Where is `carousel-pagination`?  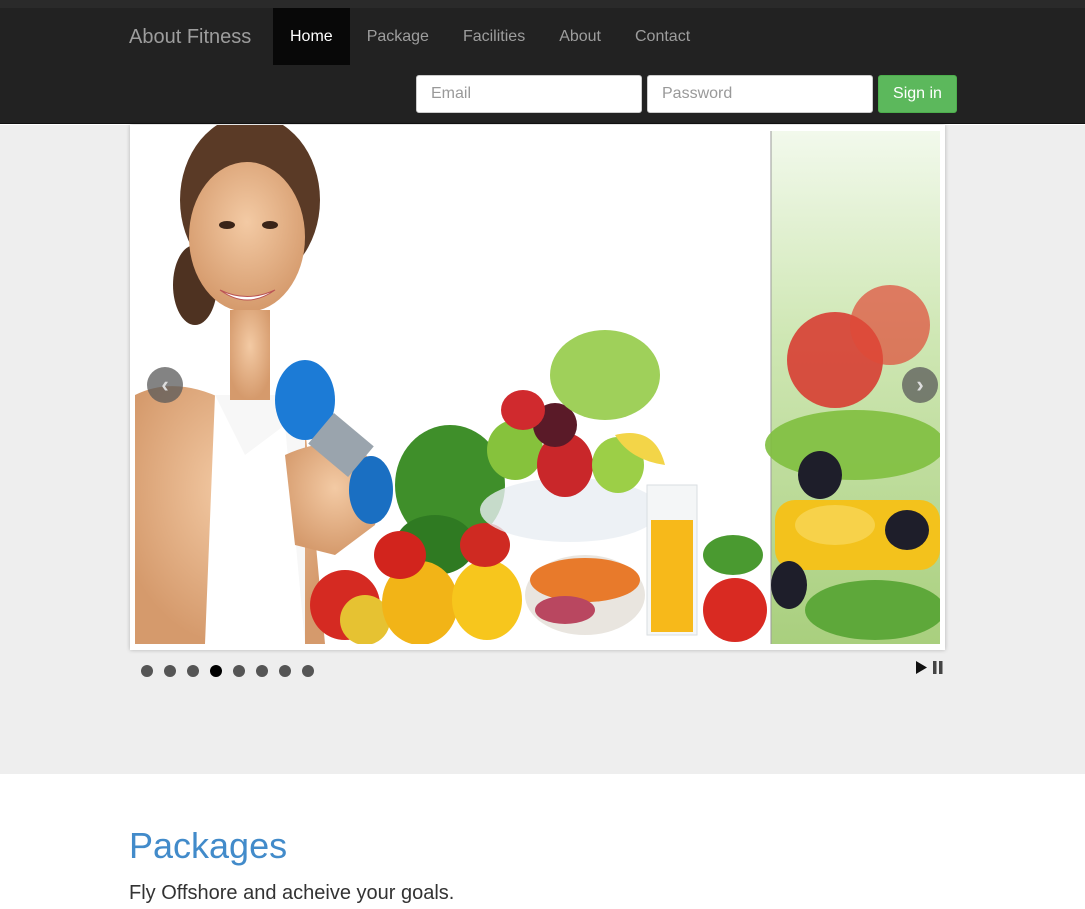
carousel-pagination is located at coordinates (227, 671).